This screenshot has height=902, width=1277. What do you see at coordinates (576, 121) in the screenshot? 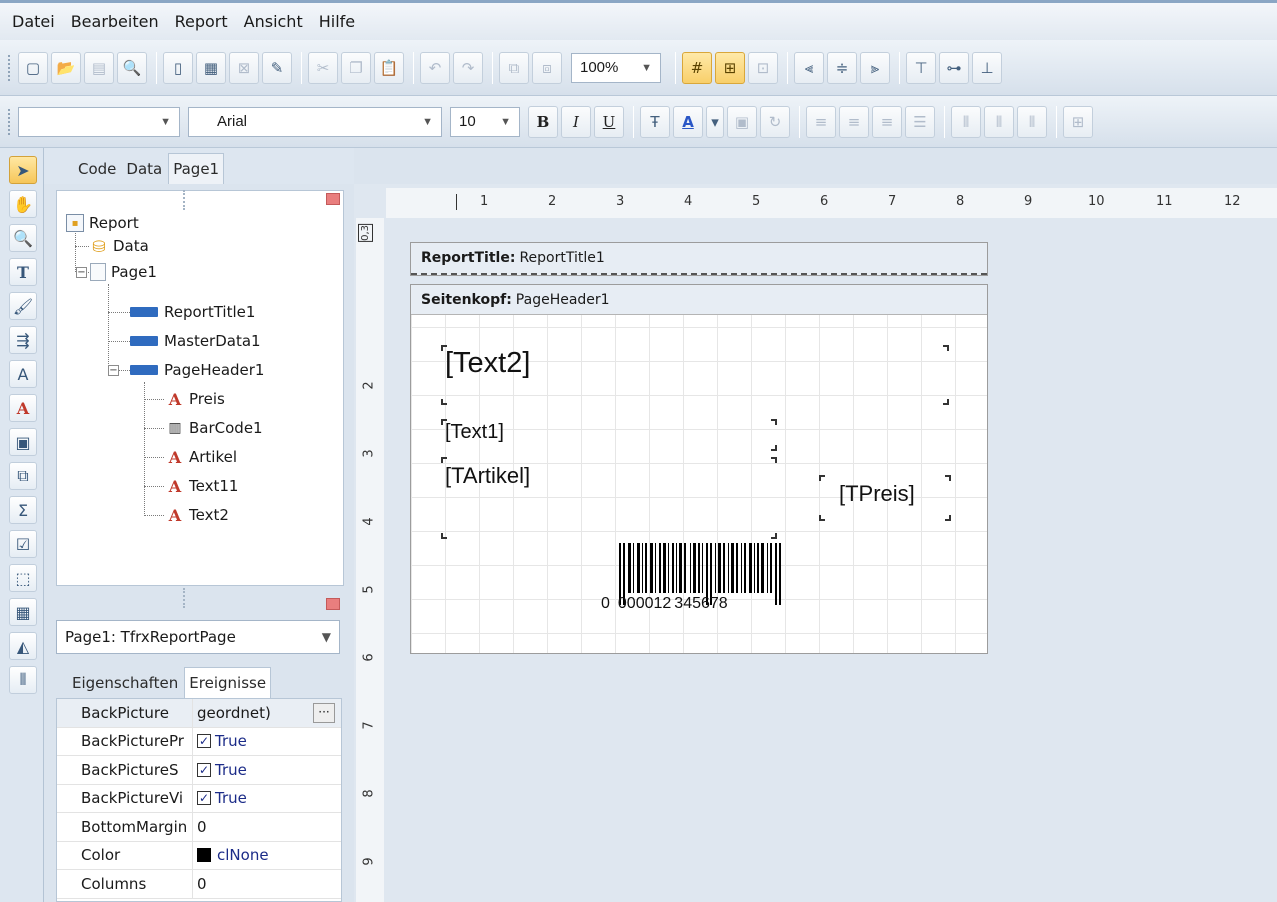
I see `italic-button: I` at bounding box center [576, 121].